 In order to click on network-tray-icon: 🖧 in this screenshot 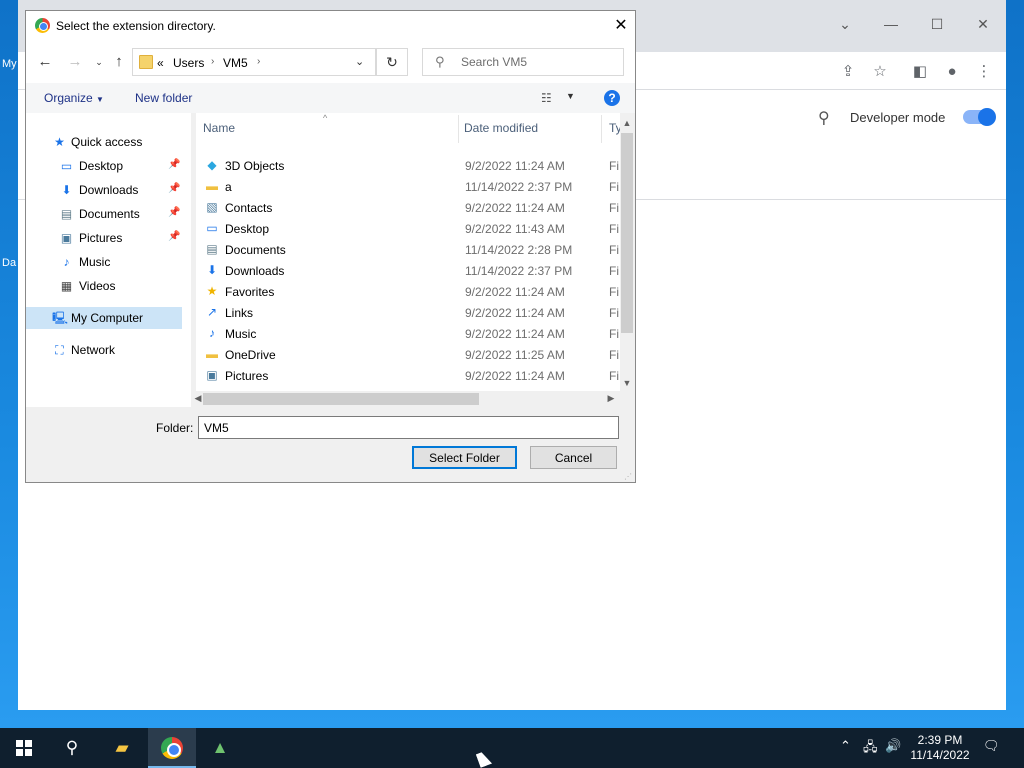, I will do `click(870, 749)`.